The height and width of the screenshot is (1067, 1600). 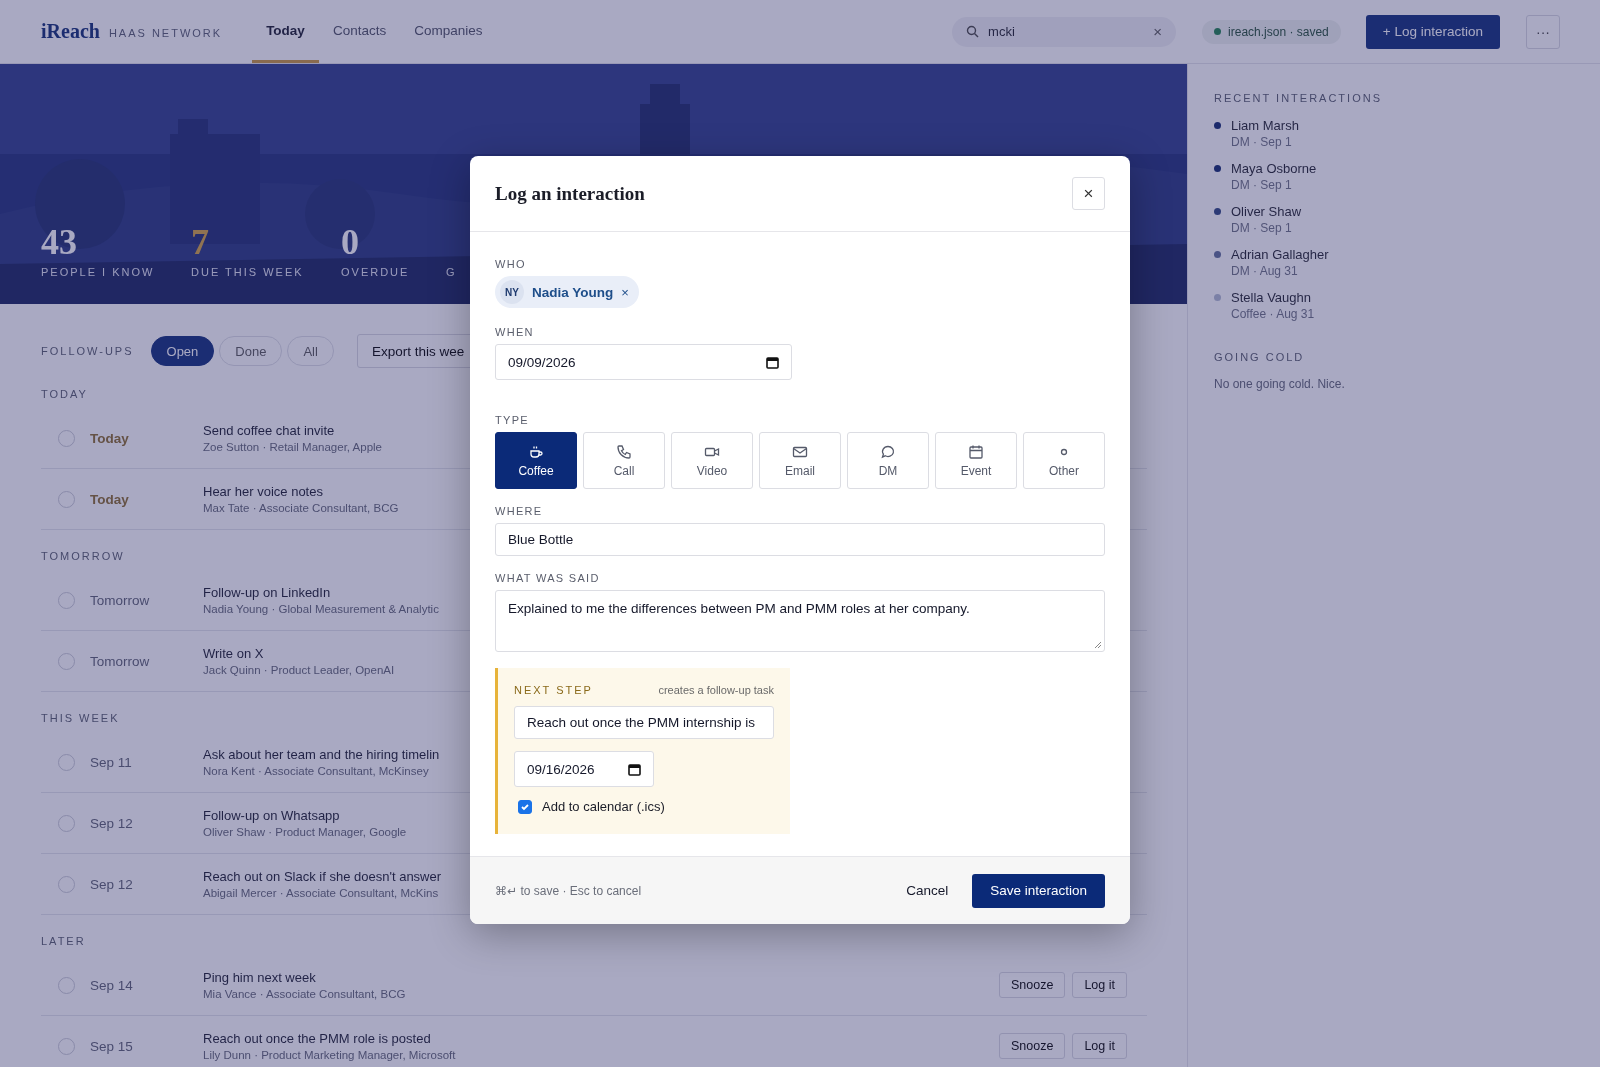 What do you see at coordinates (112, 1046) in the screenshot?
I see `due-date: Sep 15` at bounding box center [112, 1046].